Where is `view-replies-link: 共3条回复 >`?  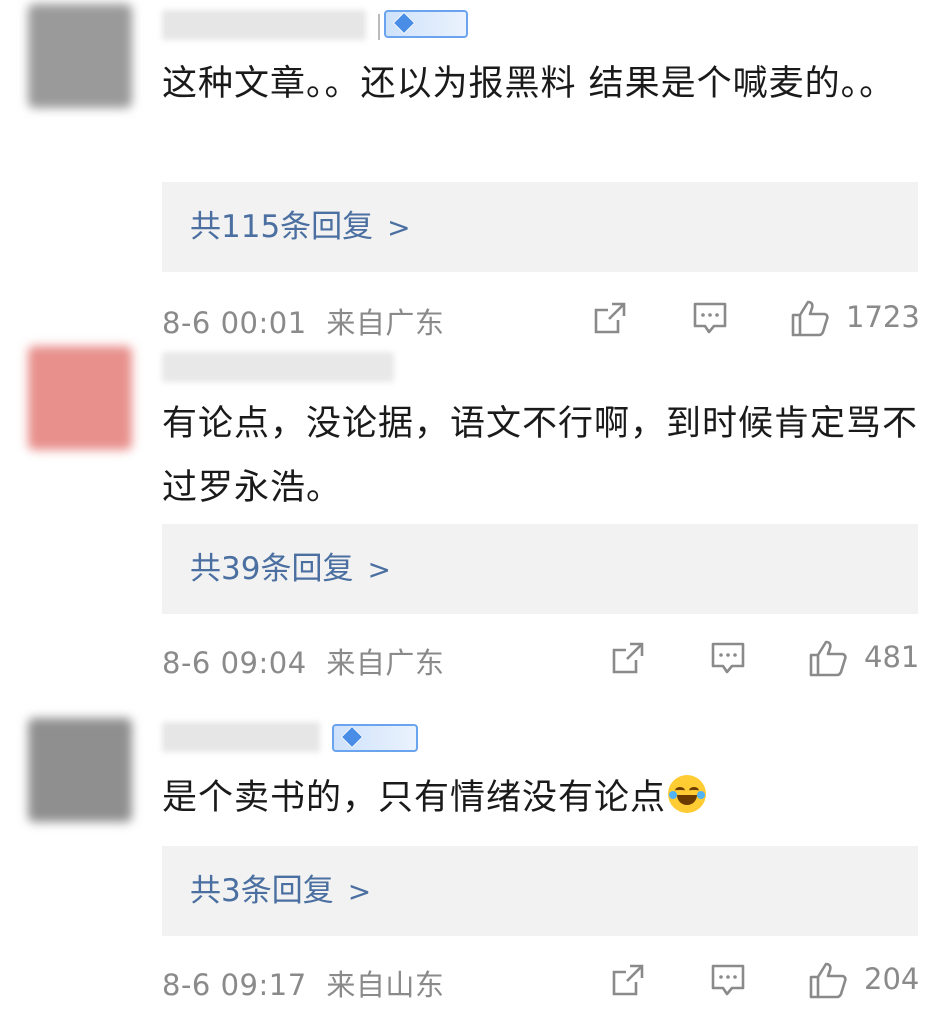
view-replies-link: 共3条回复 > is located at coordinates (280, 891).